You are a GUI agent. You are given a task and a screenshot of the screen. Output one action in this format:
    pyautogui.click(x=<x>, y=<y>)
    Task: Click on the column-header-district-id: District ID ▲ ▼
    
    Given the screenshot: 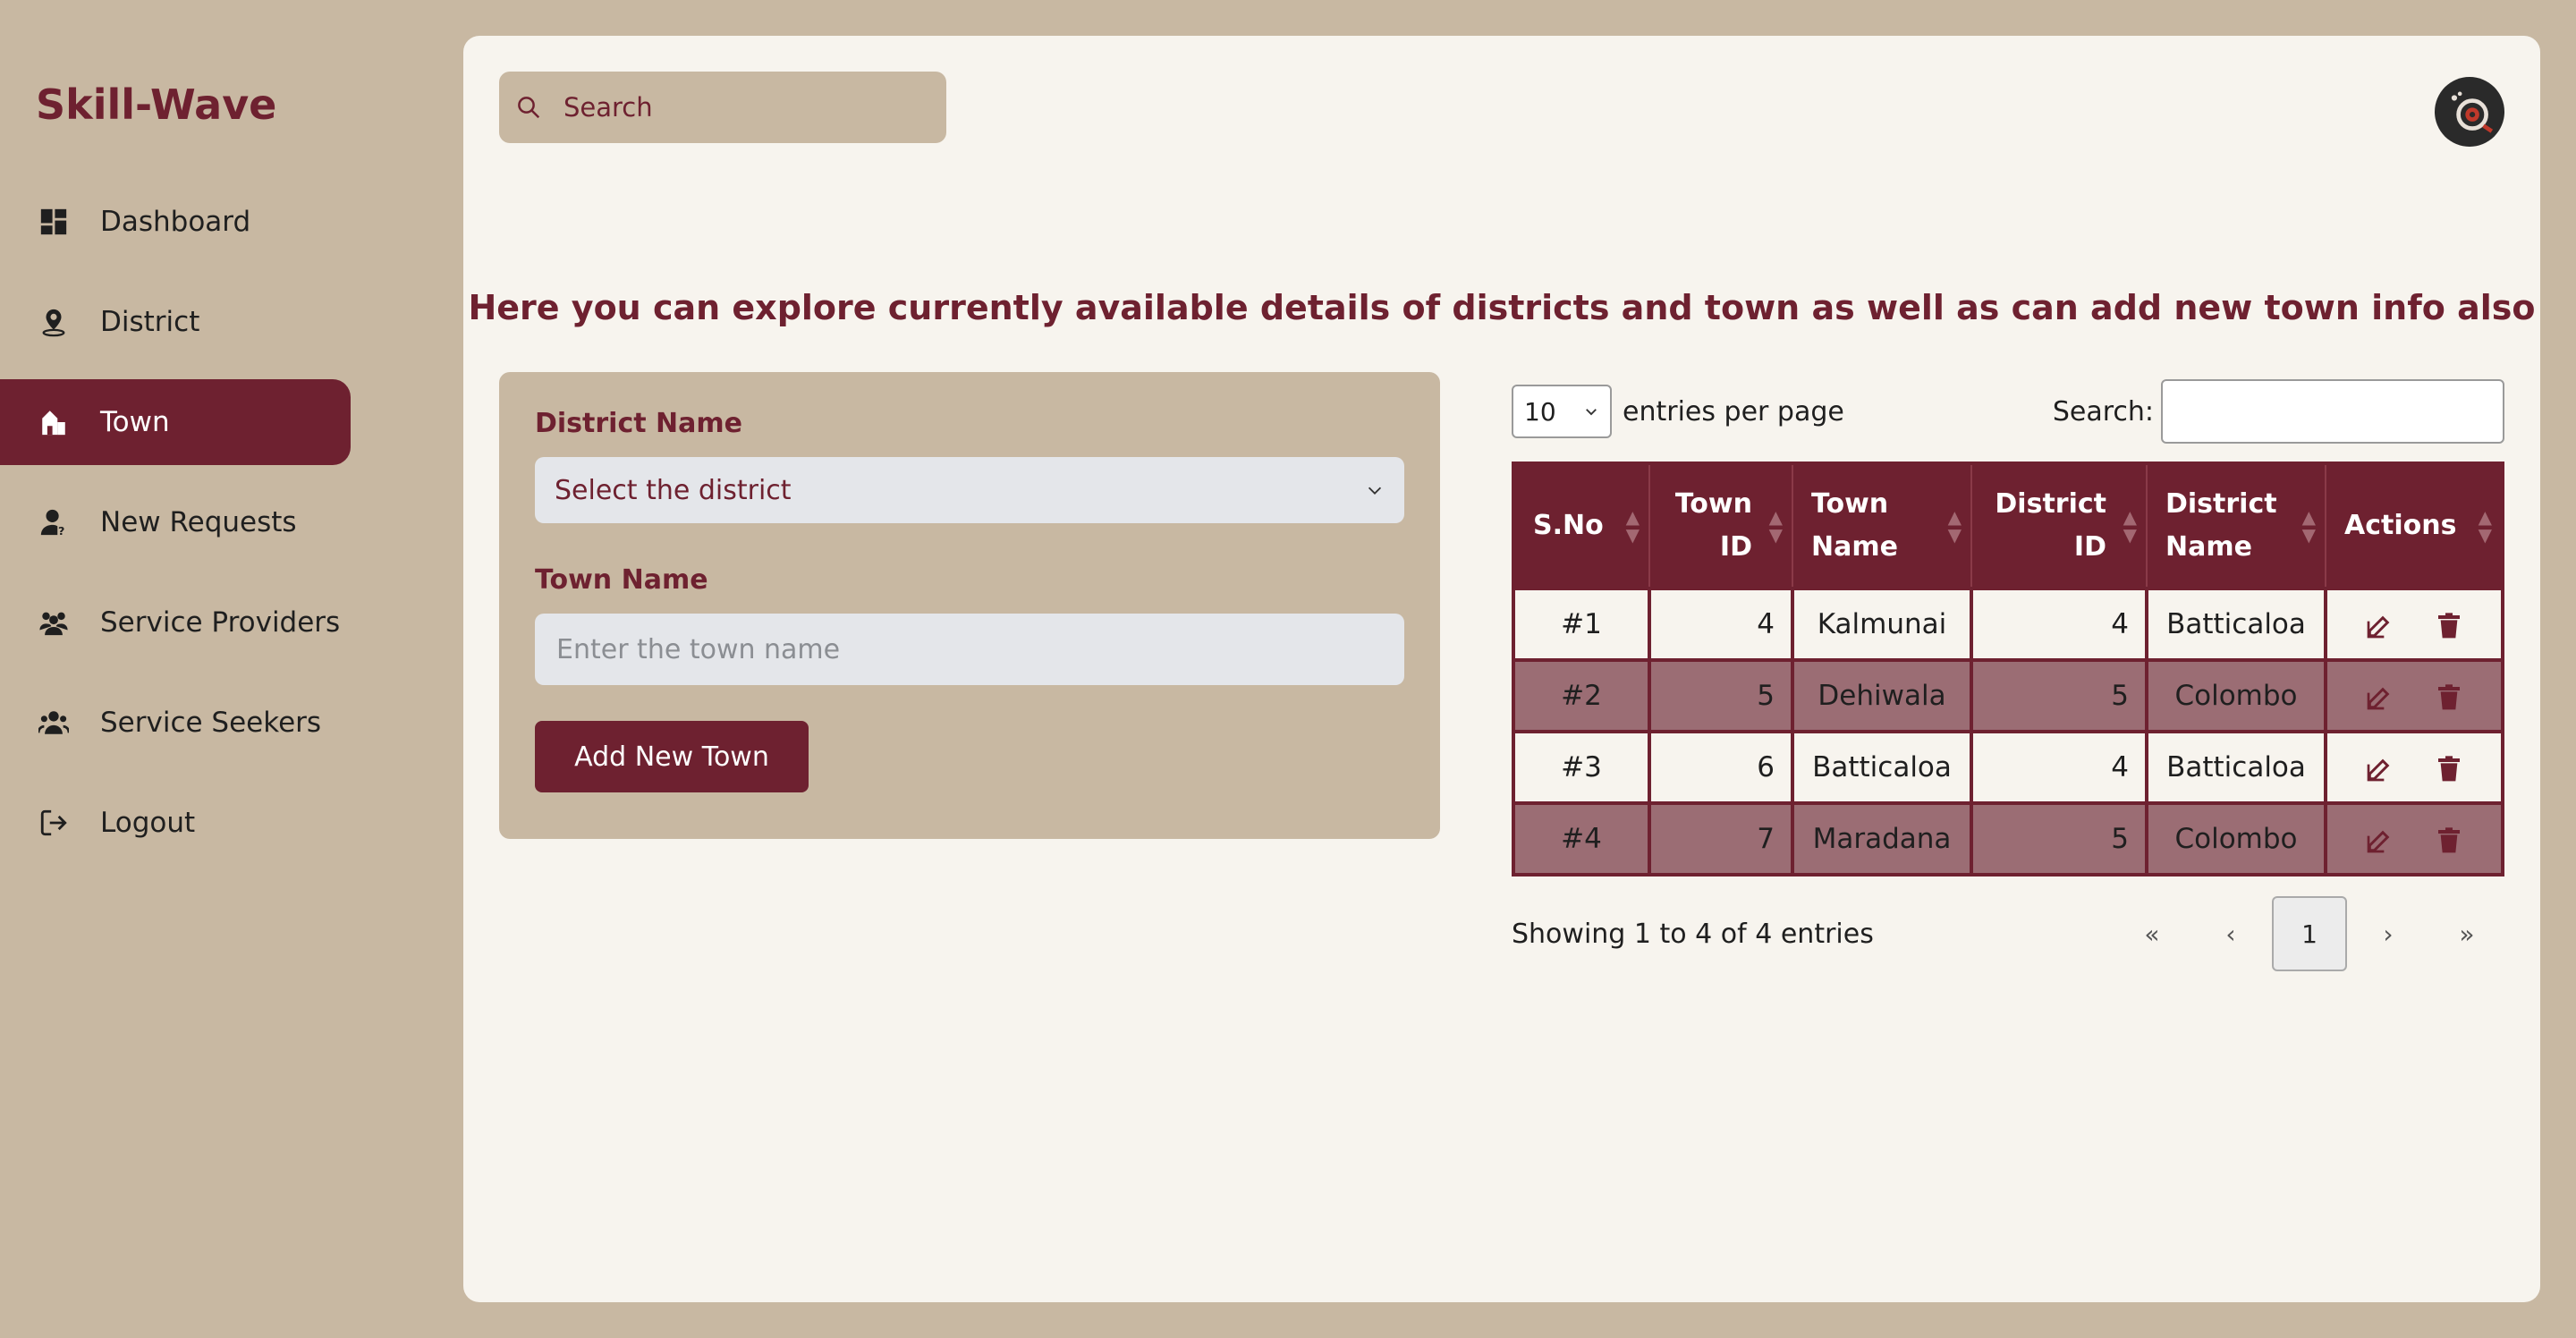 What is the action you would take?
    pyautogui.click(x=2059, y=526)
    